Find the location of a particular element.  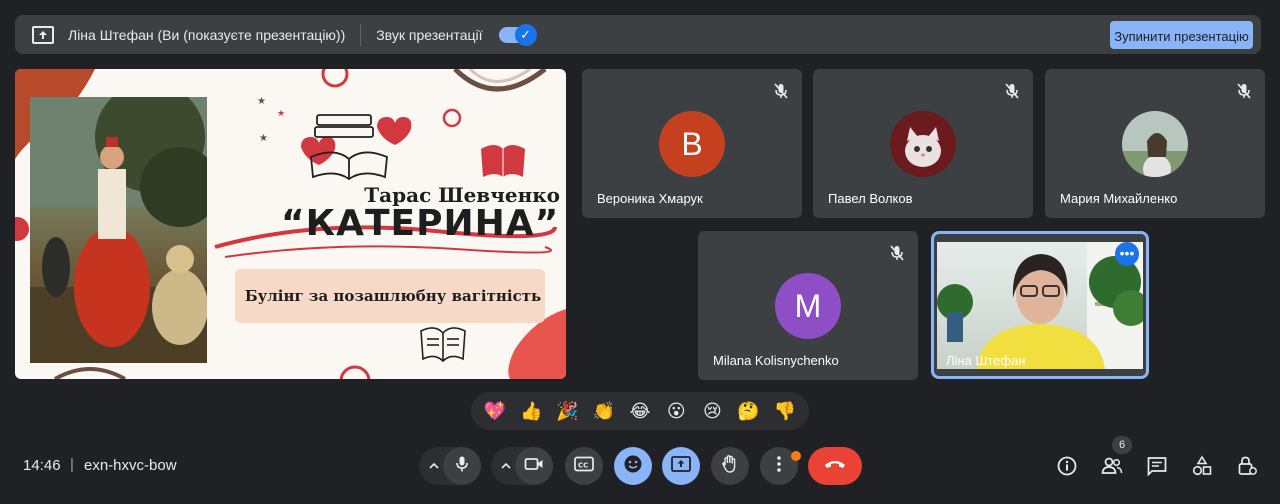

reaction-thumbs-up: 👍 is located at coordinates (531, 411).